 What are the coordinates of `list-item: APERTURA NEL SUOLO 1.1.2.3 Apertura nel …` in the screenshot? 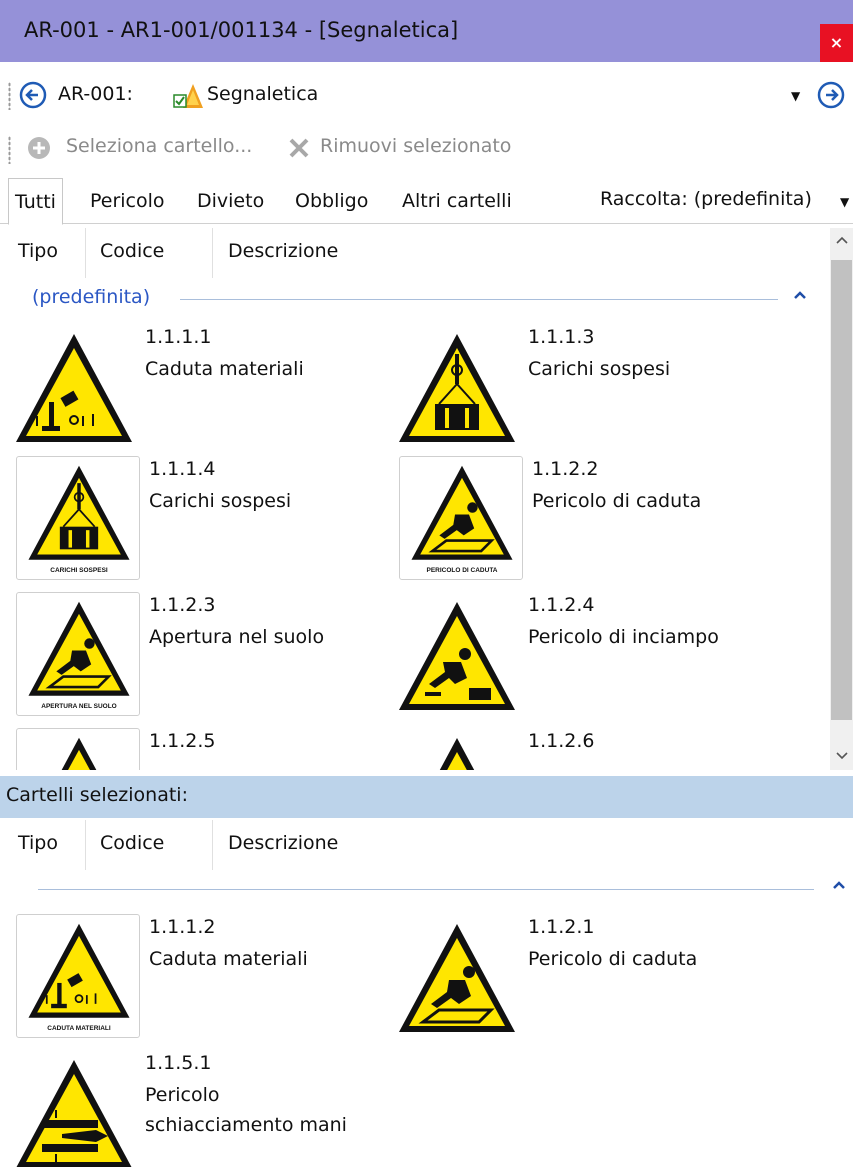 It's located at (206, 657).